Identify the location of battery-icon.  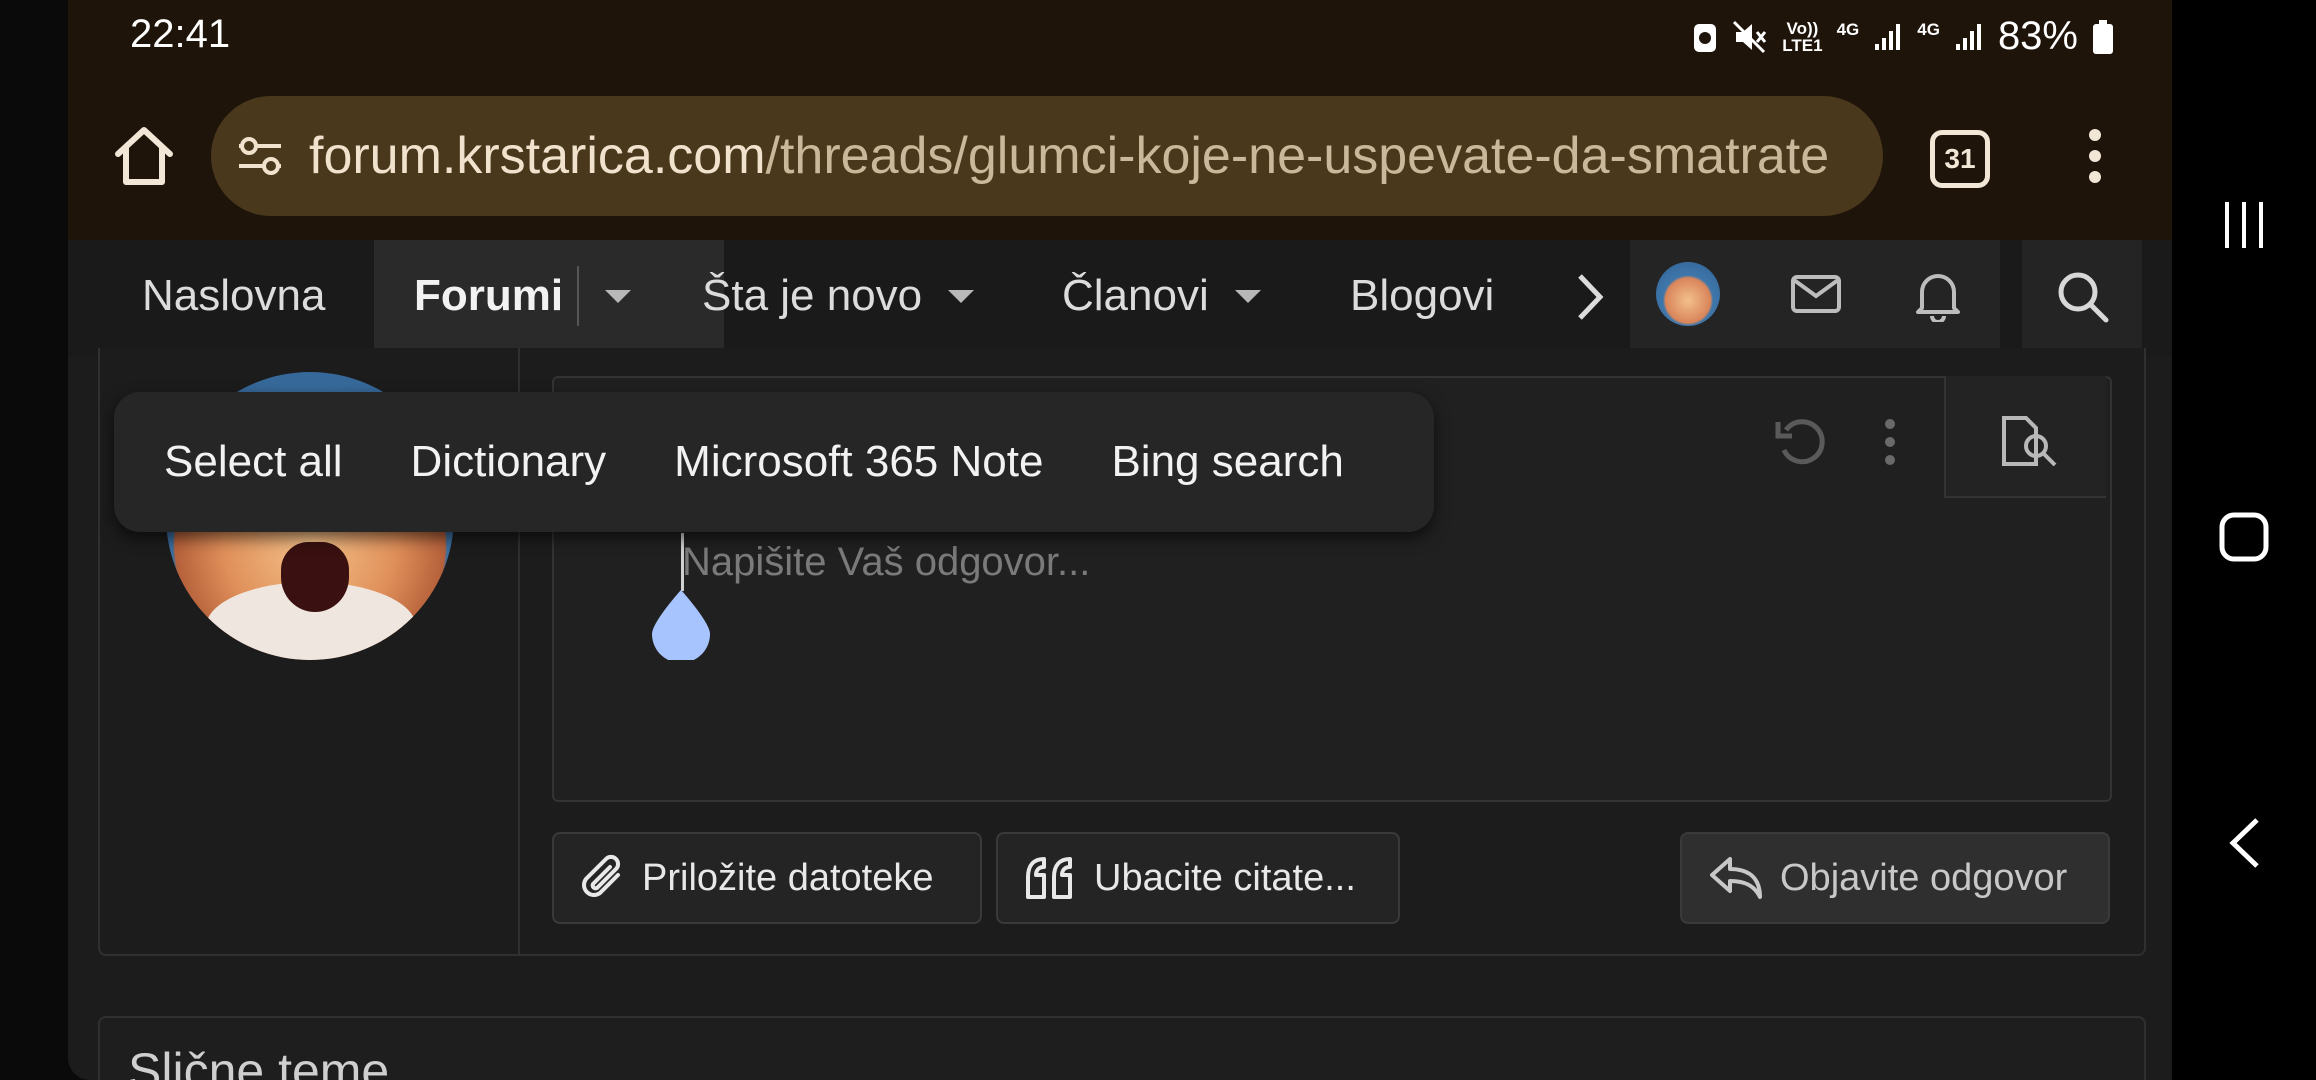
(2103, 36).